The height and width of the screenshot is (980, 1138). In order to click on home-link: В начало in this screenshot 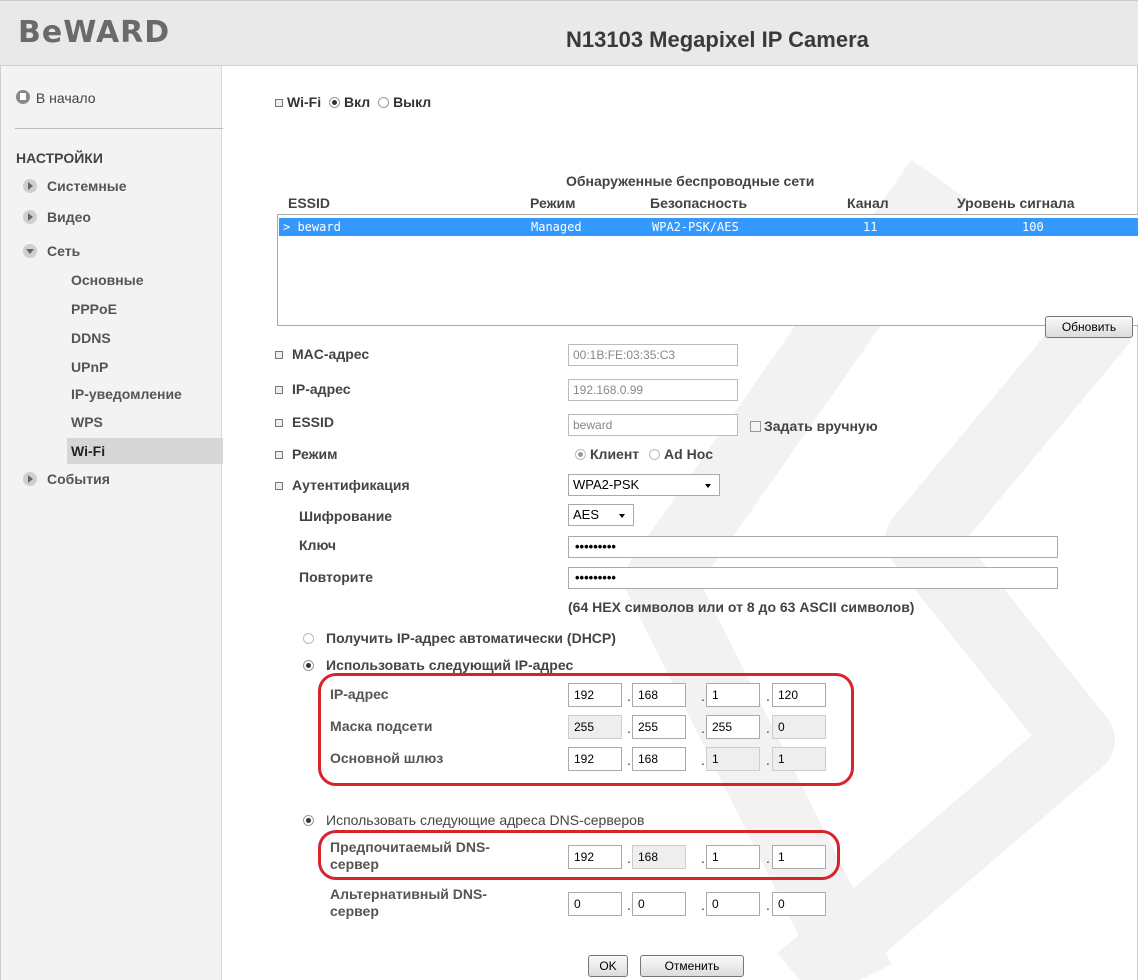, I will do `click(56, 98)`.